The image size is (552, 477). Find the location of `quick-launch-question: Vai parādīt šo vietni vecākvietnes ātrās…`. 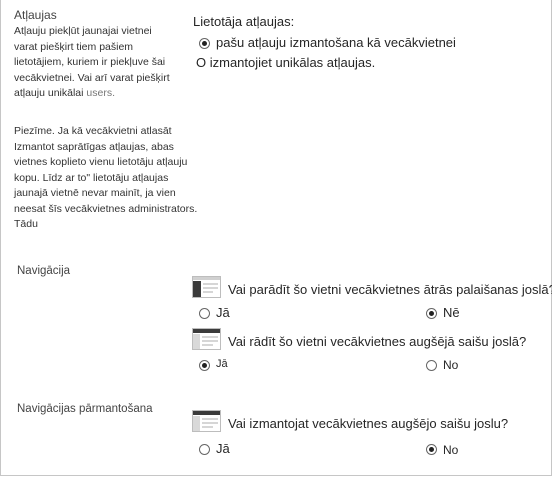

quick-launch-question: Vai parādīt šo vietni vecākvietnes ātrās… is located at coordinates (390, 289).